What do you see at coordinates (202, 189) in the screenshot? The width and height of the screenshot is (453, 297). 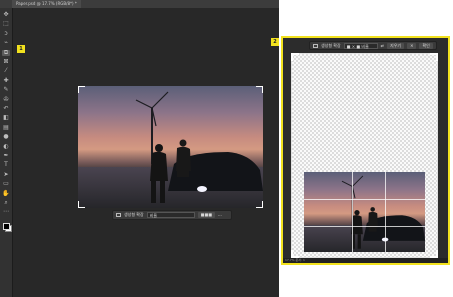 I see `car-headlight` at bounding box center [202, 189].